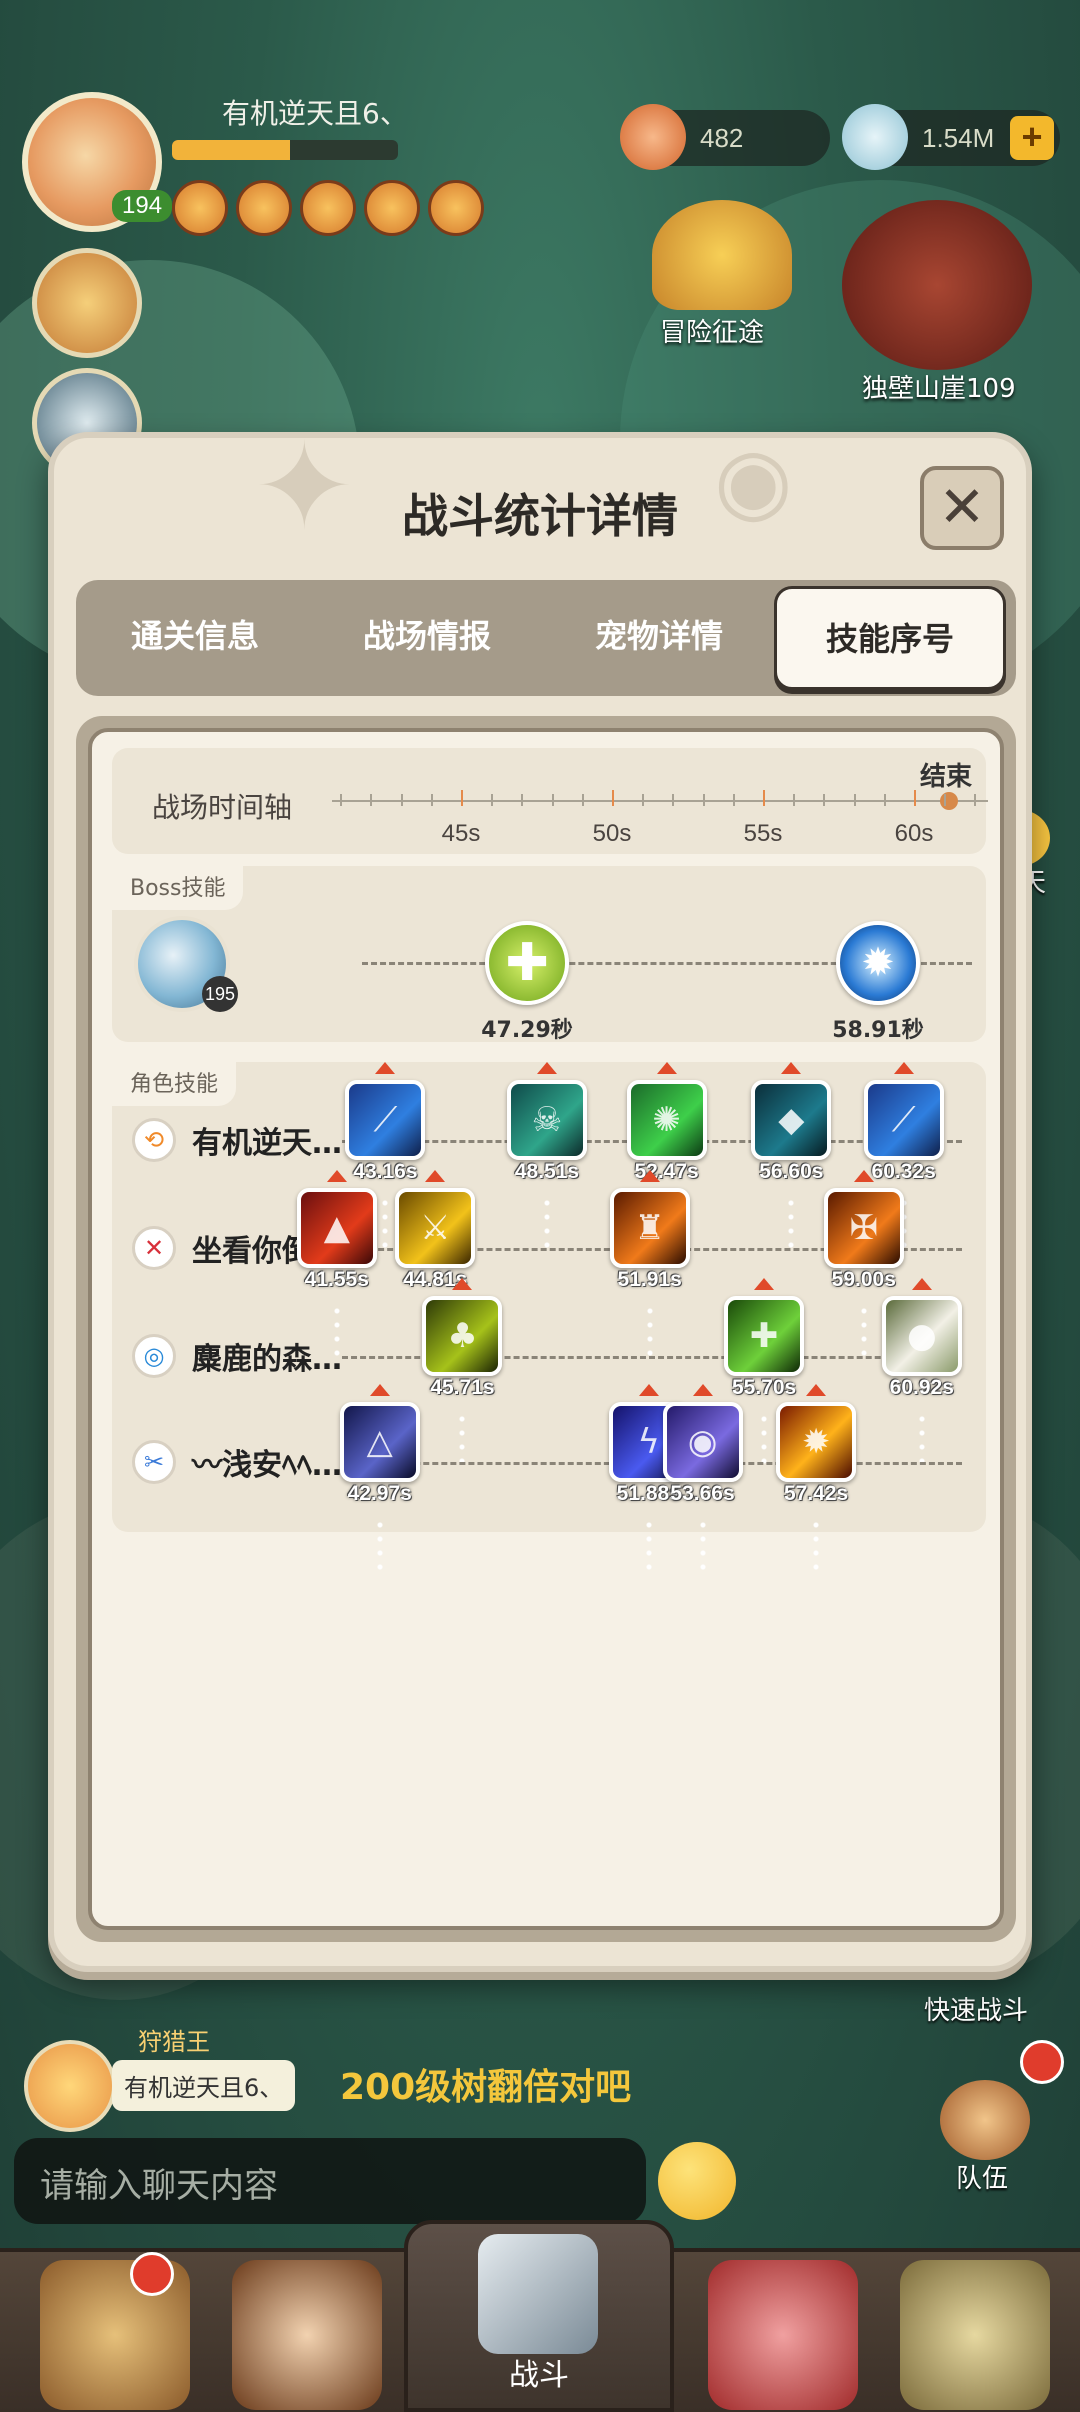  I want to click on skill-glyph: ●, so click(921, 1336).